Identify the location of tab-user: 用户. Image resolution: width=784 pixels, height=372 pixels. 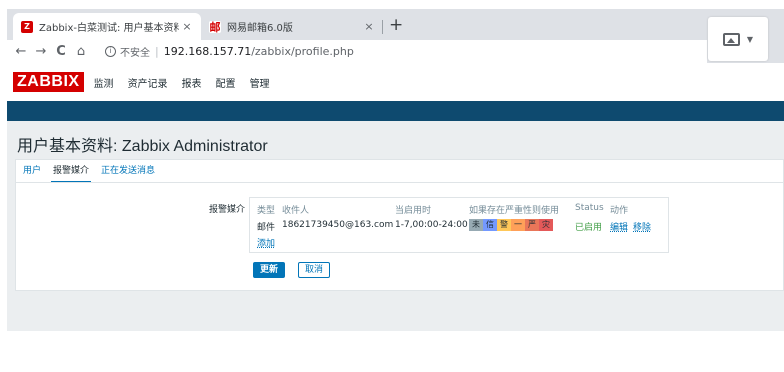
(32, 170).